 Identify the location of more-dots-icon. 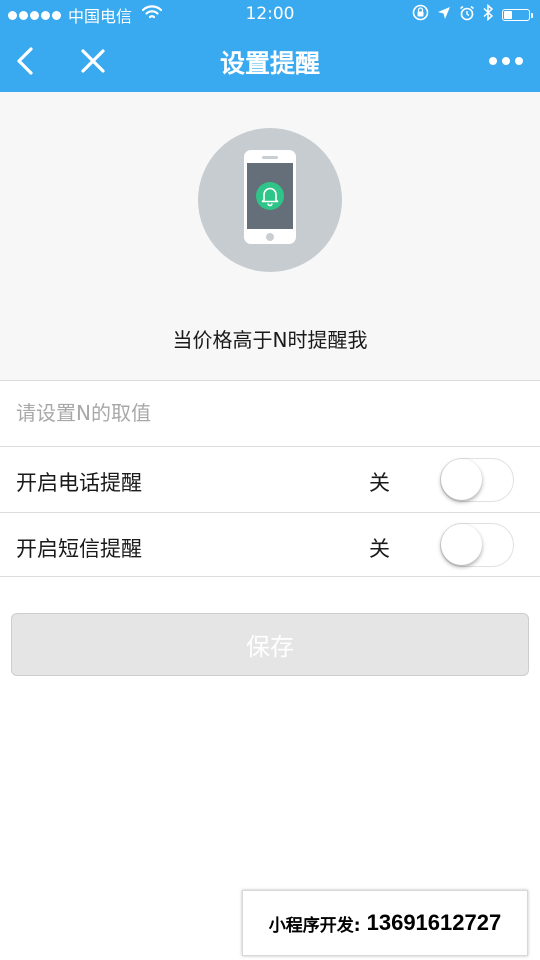
(506, 61).